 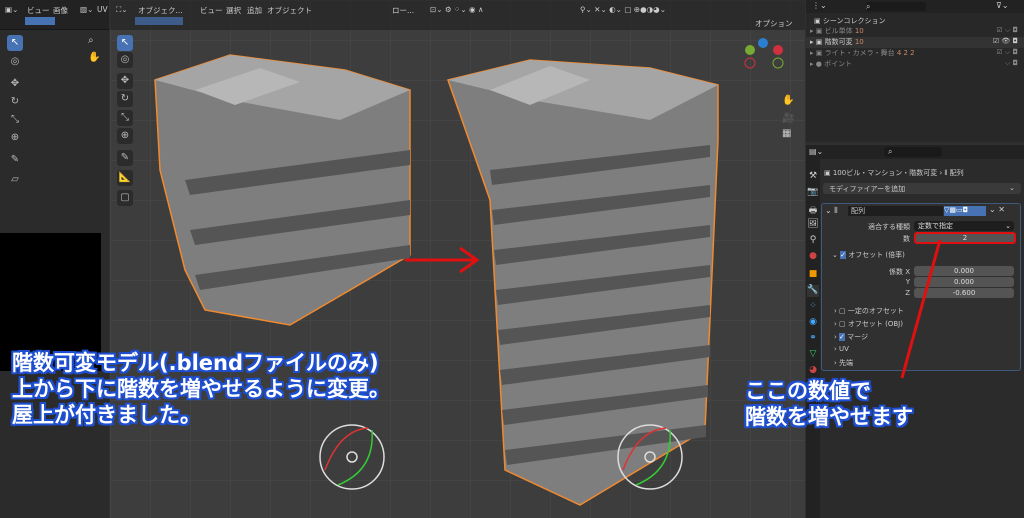 I want to click on image-editor: ↖ ◎ ✥ ↻ ⤡ ⊕ ✎ ▱ ⌕ ✋, so click(x=54, y=274).